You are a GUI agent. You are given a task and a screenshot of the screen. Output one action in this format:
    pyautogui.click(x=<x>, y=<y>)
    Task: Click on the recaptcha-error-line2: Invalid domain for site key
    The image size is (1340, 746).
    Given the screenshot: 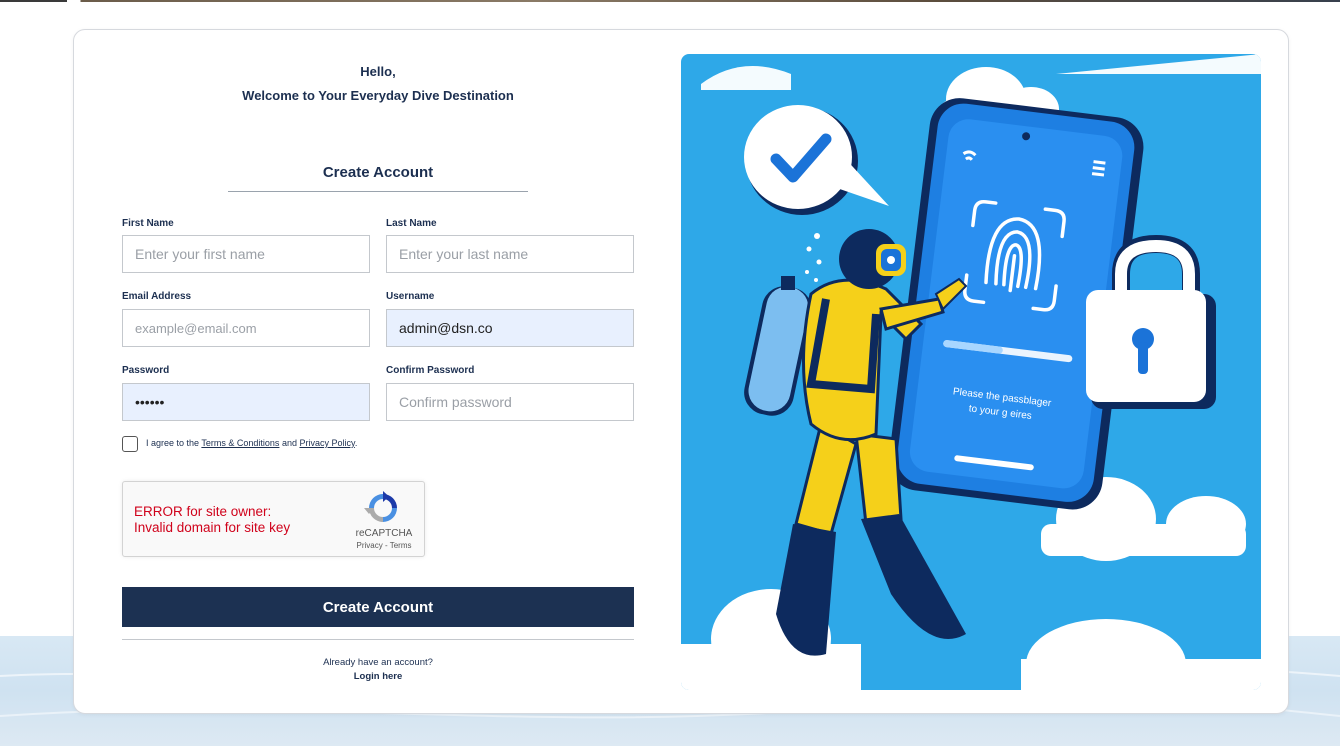 What is the action you would take?
    pyautogui.click(x=212, y=527)
    